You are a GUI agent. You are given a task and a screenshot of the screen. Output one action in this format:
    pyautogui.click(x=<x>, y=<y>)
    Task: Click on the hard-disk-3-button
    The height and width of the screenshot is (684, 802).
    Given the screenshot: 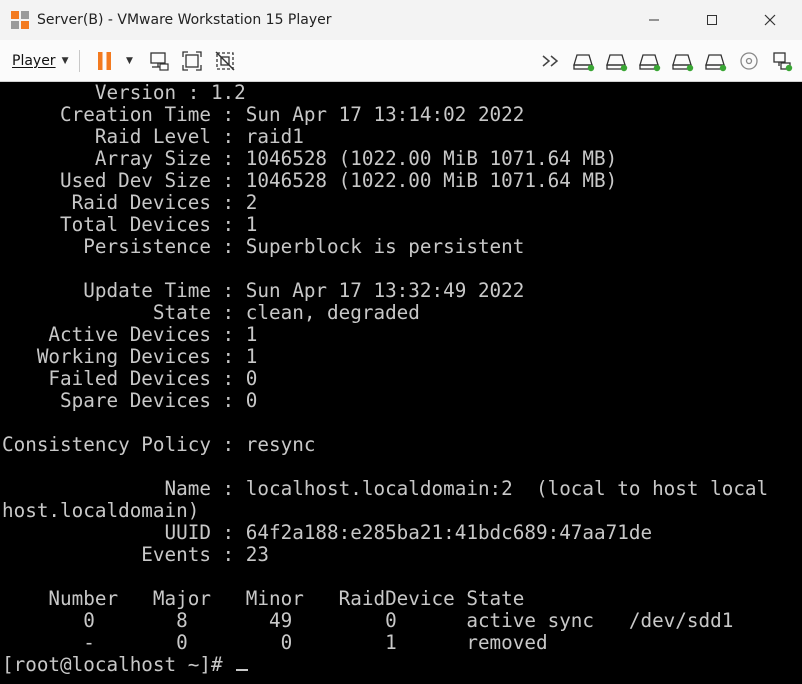 What is the action you would take?
    pyautogui.click(x=649, y=61)
    